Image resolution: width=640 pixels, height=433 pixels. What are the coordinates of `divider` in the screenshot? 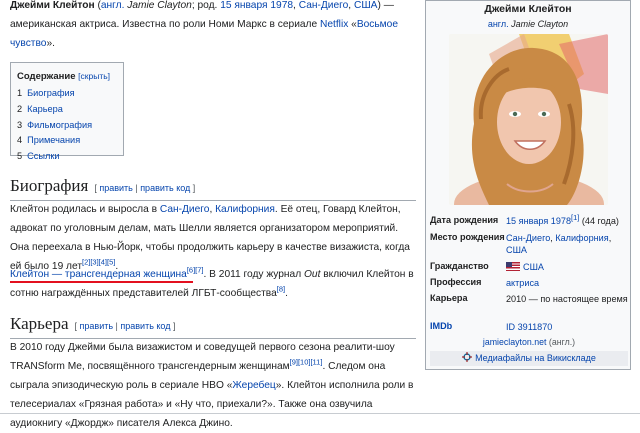 It's located at (320, 413).